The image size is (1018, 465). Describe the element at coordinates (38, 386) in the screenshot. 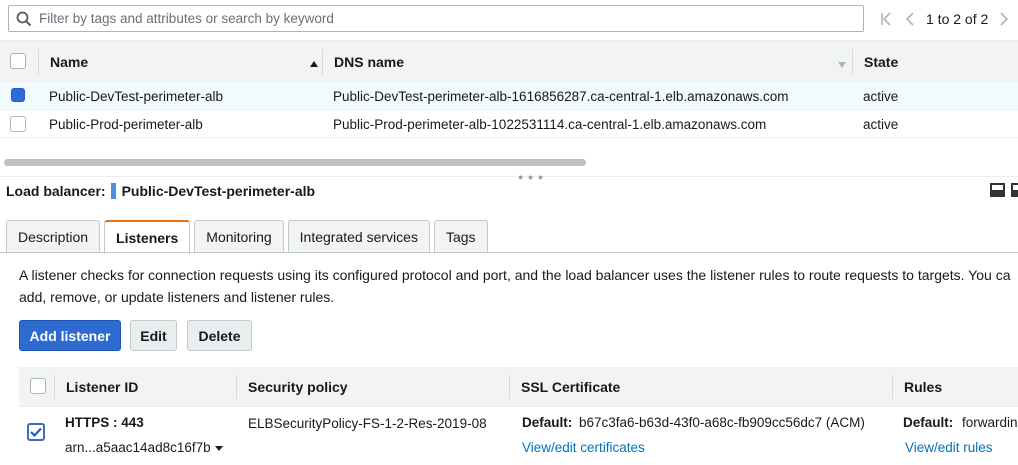

I see `select-all-listeners-checkbox` at that location.